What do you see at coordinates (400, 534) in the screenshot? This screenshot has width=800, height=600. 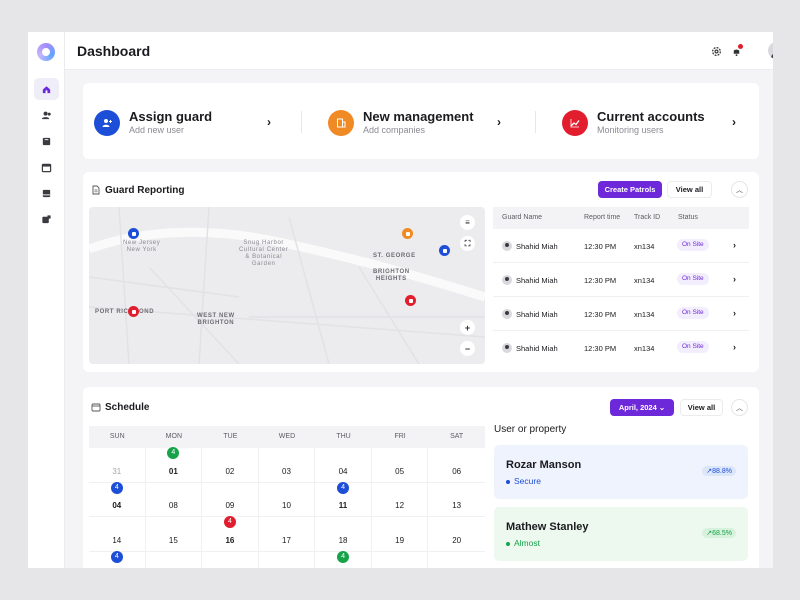 I see `calendar-day: 19` at bounding box center [400, 534].